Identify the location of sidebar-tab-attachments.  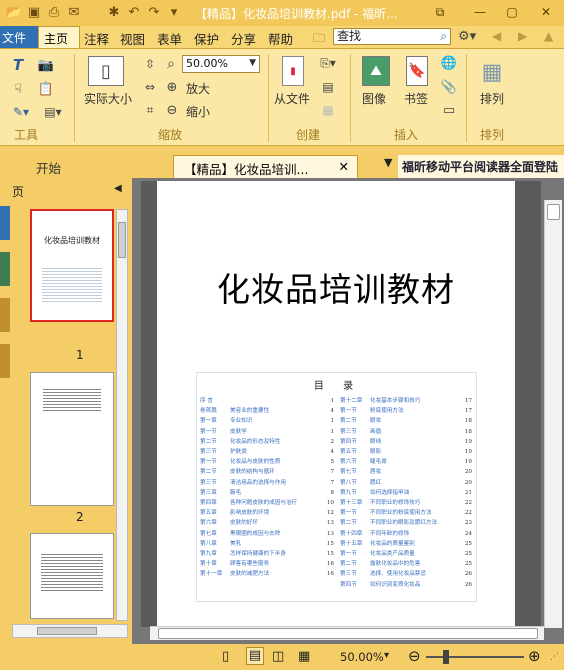
(5, 315).